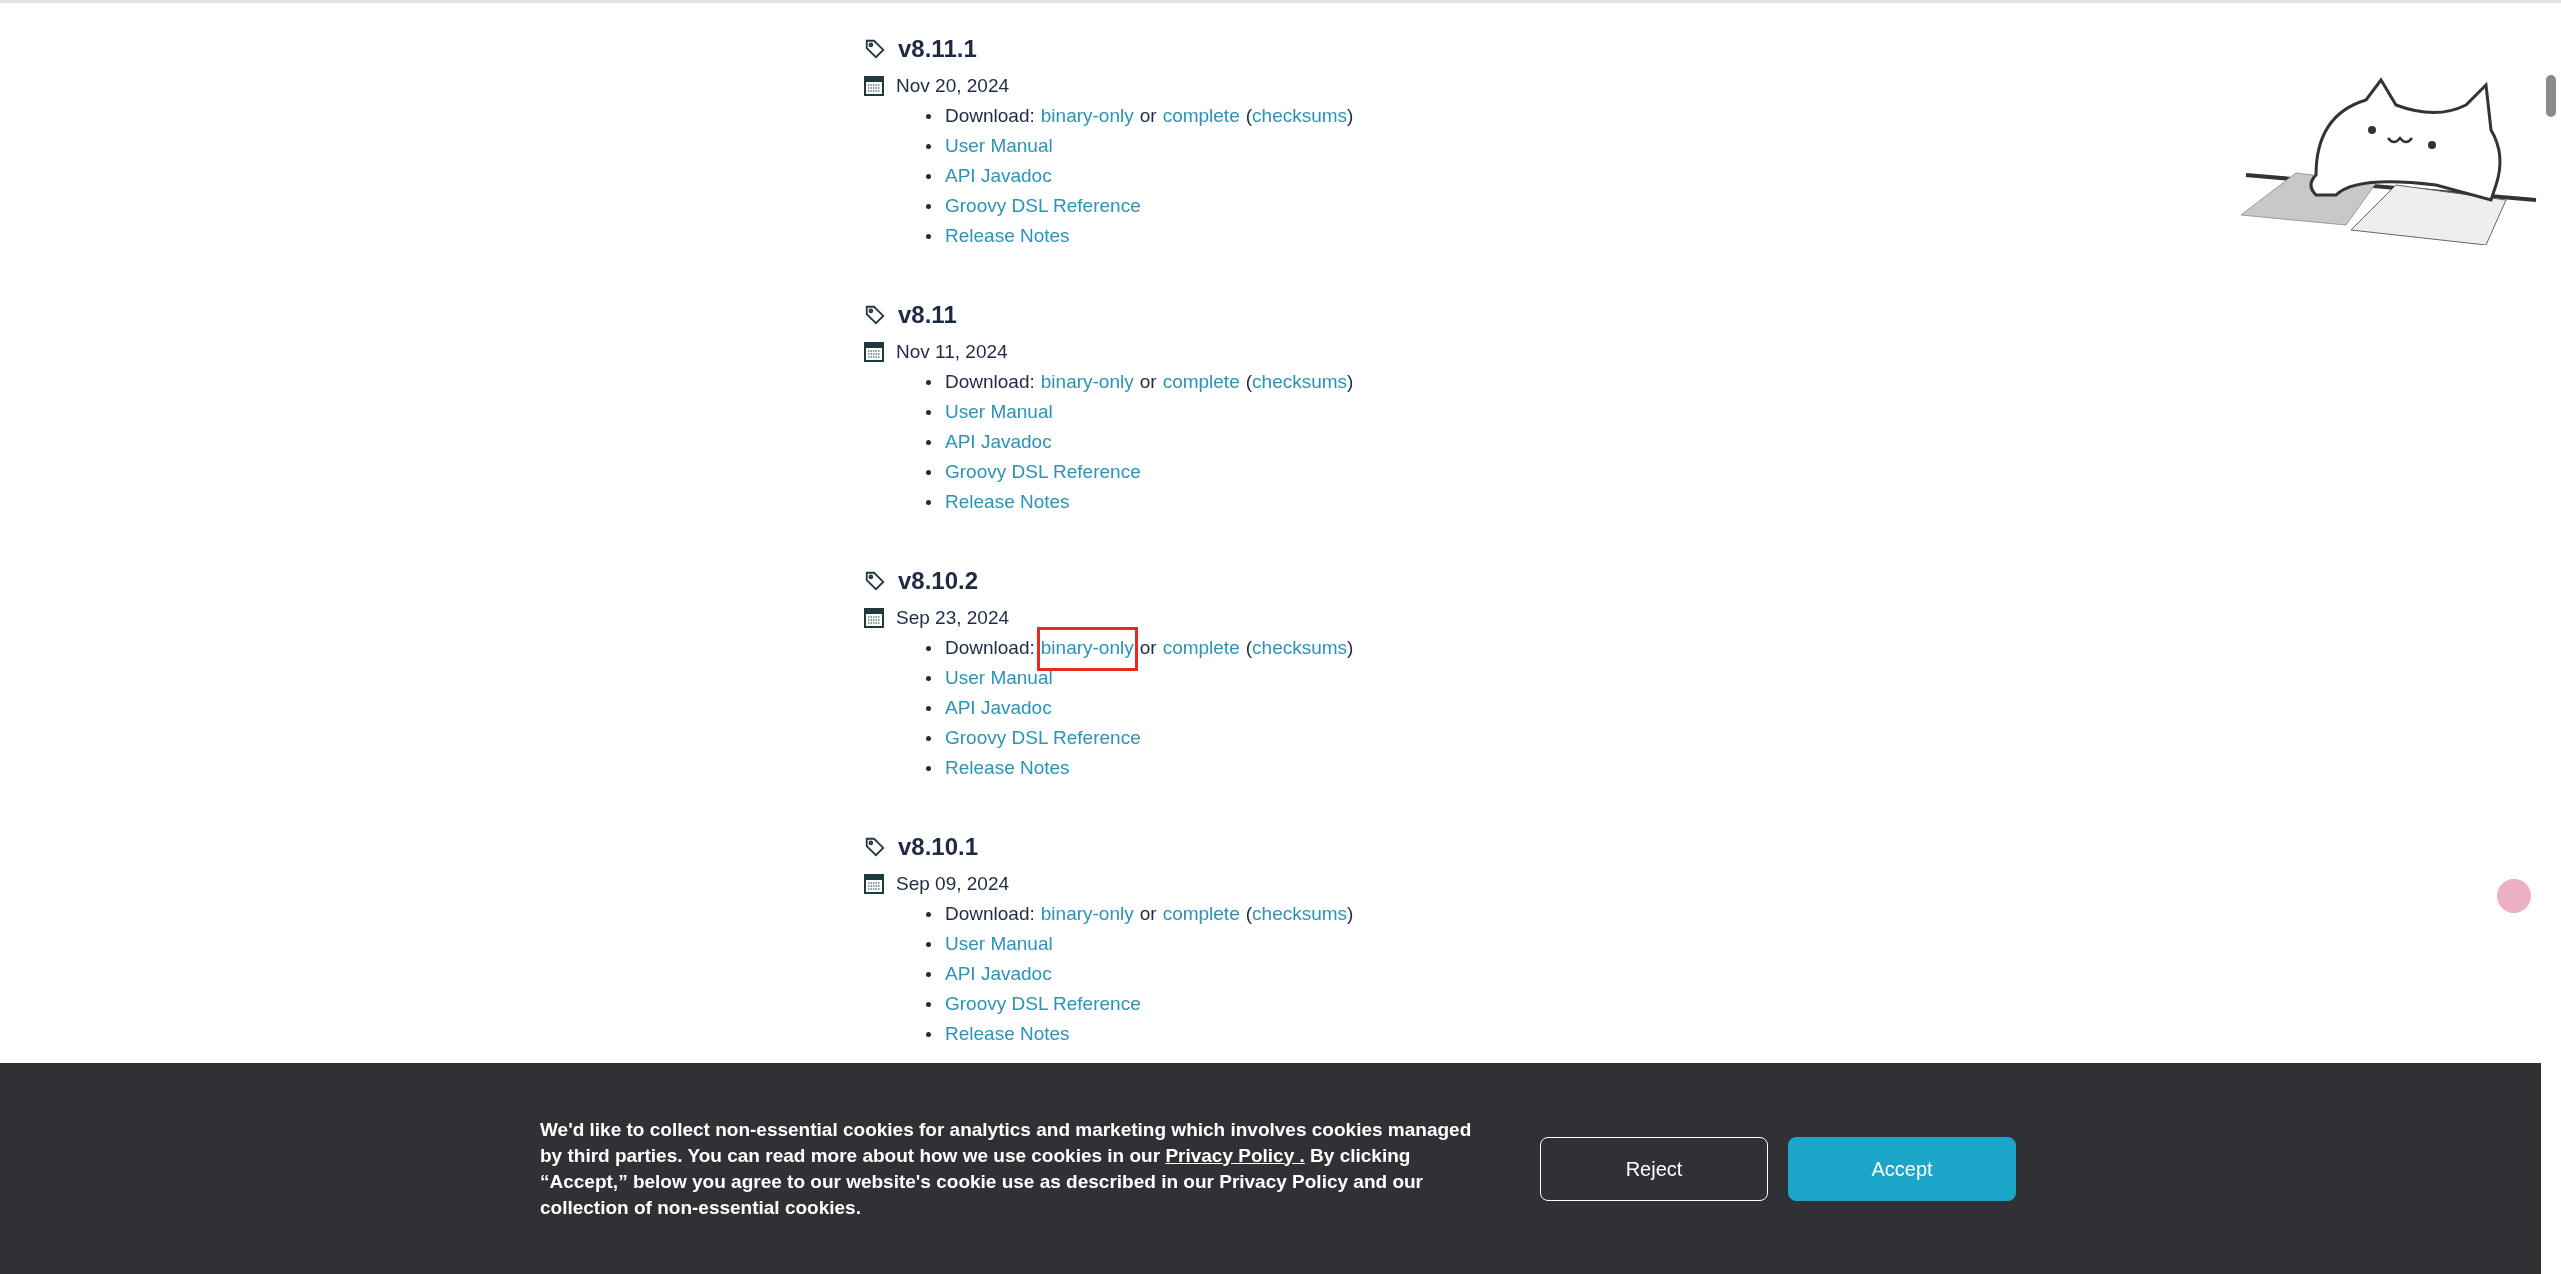 The height and width of the screenshot is (1274, 2561). What do you see at coordinates (938, 847) in the screenshot?
I see `version-heading: v8.10.1` at bounding box center [938, 847].